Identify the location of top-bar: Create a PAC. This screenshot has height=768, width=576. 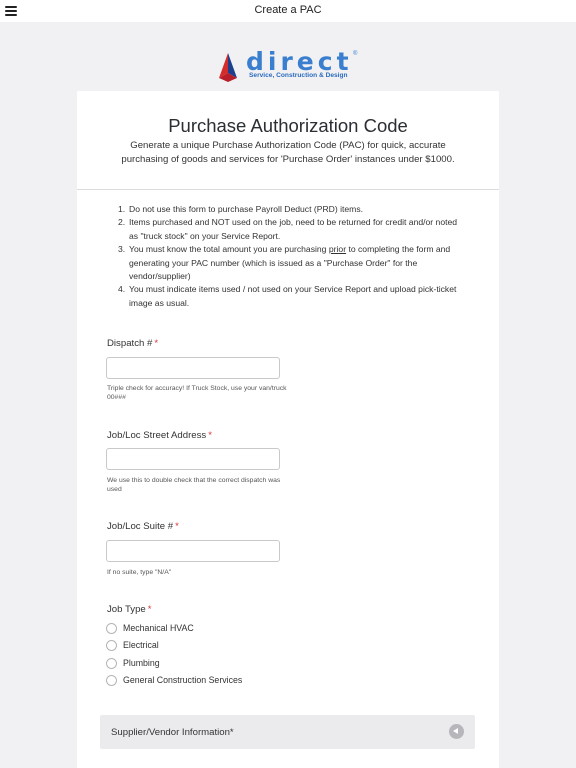
(288, 11).